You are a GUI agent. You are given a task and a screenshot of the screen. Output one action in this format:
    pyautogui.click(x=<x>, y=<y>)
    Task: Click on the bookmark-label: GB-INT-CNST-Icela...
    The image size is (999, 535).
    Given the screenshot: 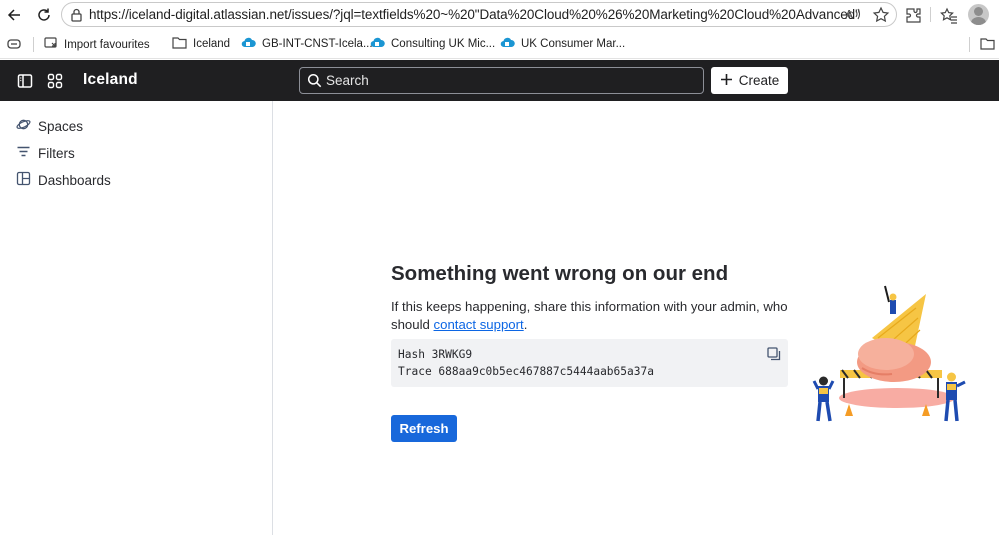 What is the action you would take?
    pyautogui.click(x=317, y=43)
    